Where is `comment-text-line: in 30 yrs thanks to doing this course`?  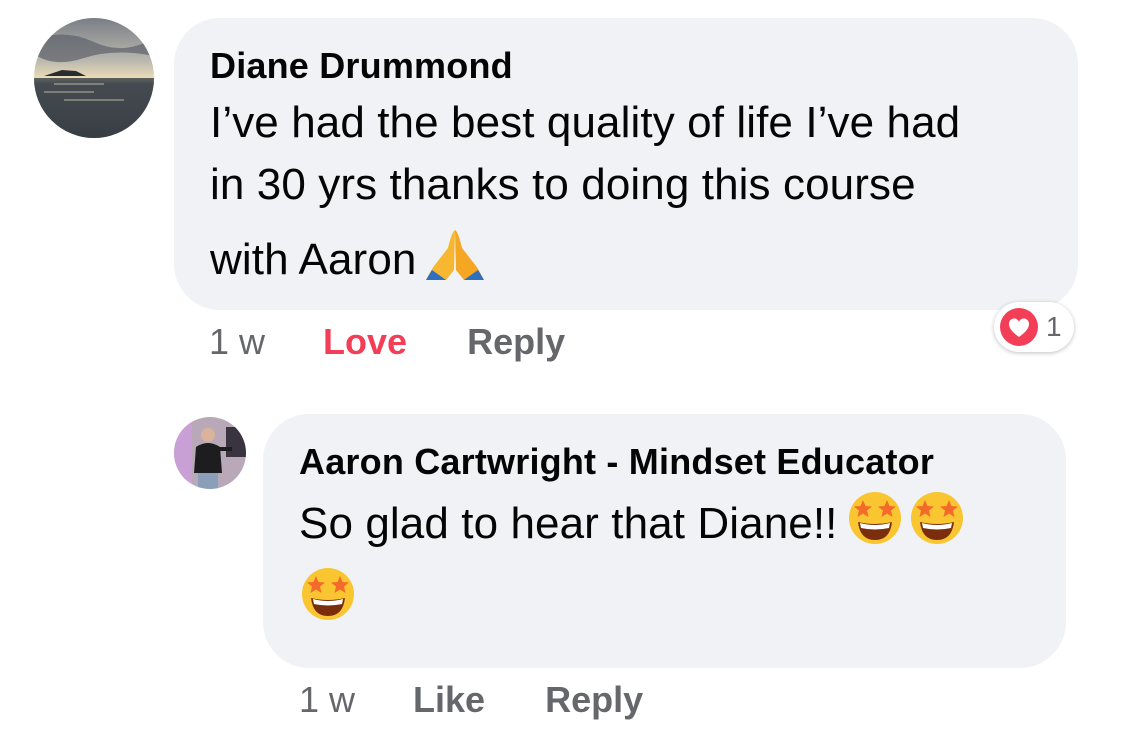 comment-text-line: in 30 yrs thanks to doing this course is located at coordinates (563, 184).